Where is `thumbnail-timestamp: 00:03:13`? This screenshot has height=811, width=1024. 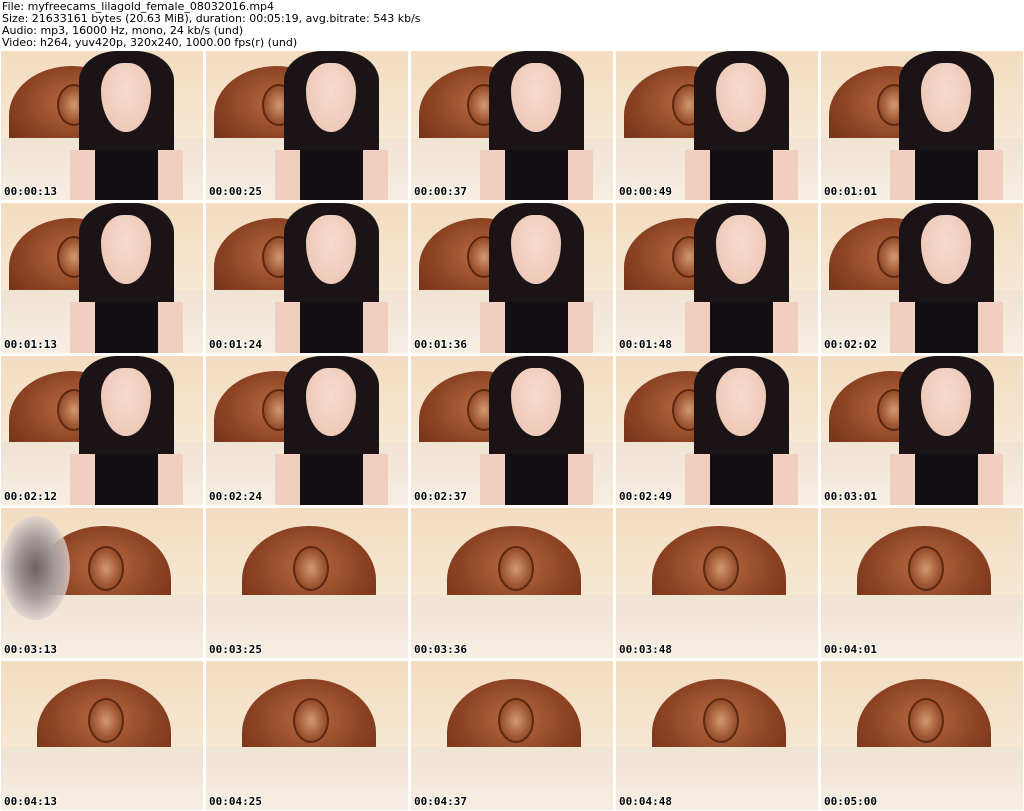 thumbnail-timestamp: 00:03:13 is located at coordinates (30, 649).